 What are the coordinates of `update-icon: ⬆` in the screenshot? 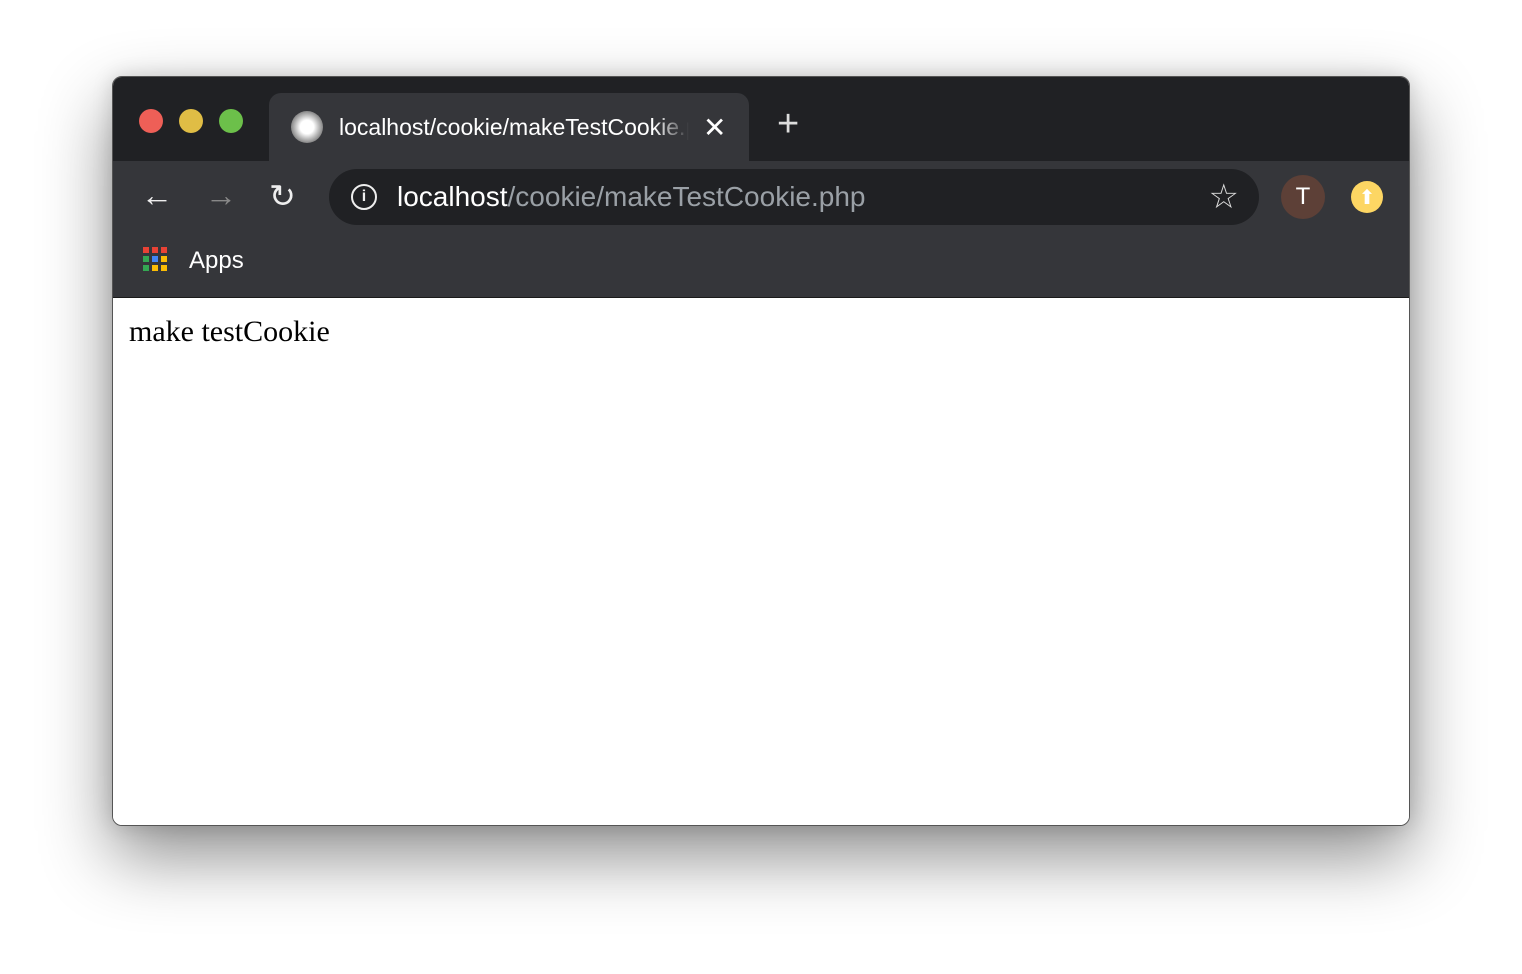 It's located at (1367, 197).